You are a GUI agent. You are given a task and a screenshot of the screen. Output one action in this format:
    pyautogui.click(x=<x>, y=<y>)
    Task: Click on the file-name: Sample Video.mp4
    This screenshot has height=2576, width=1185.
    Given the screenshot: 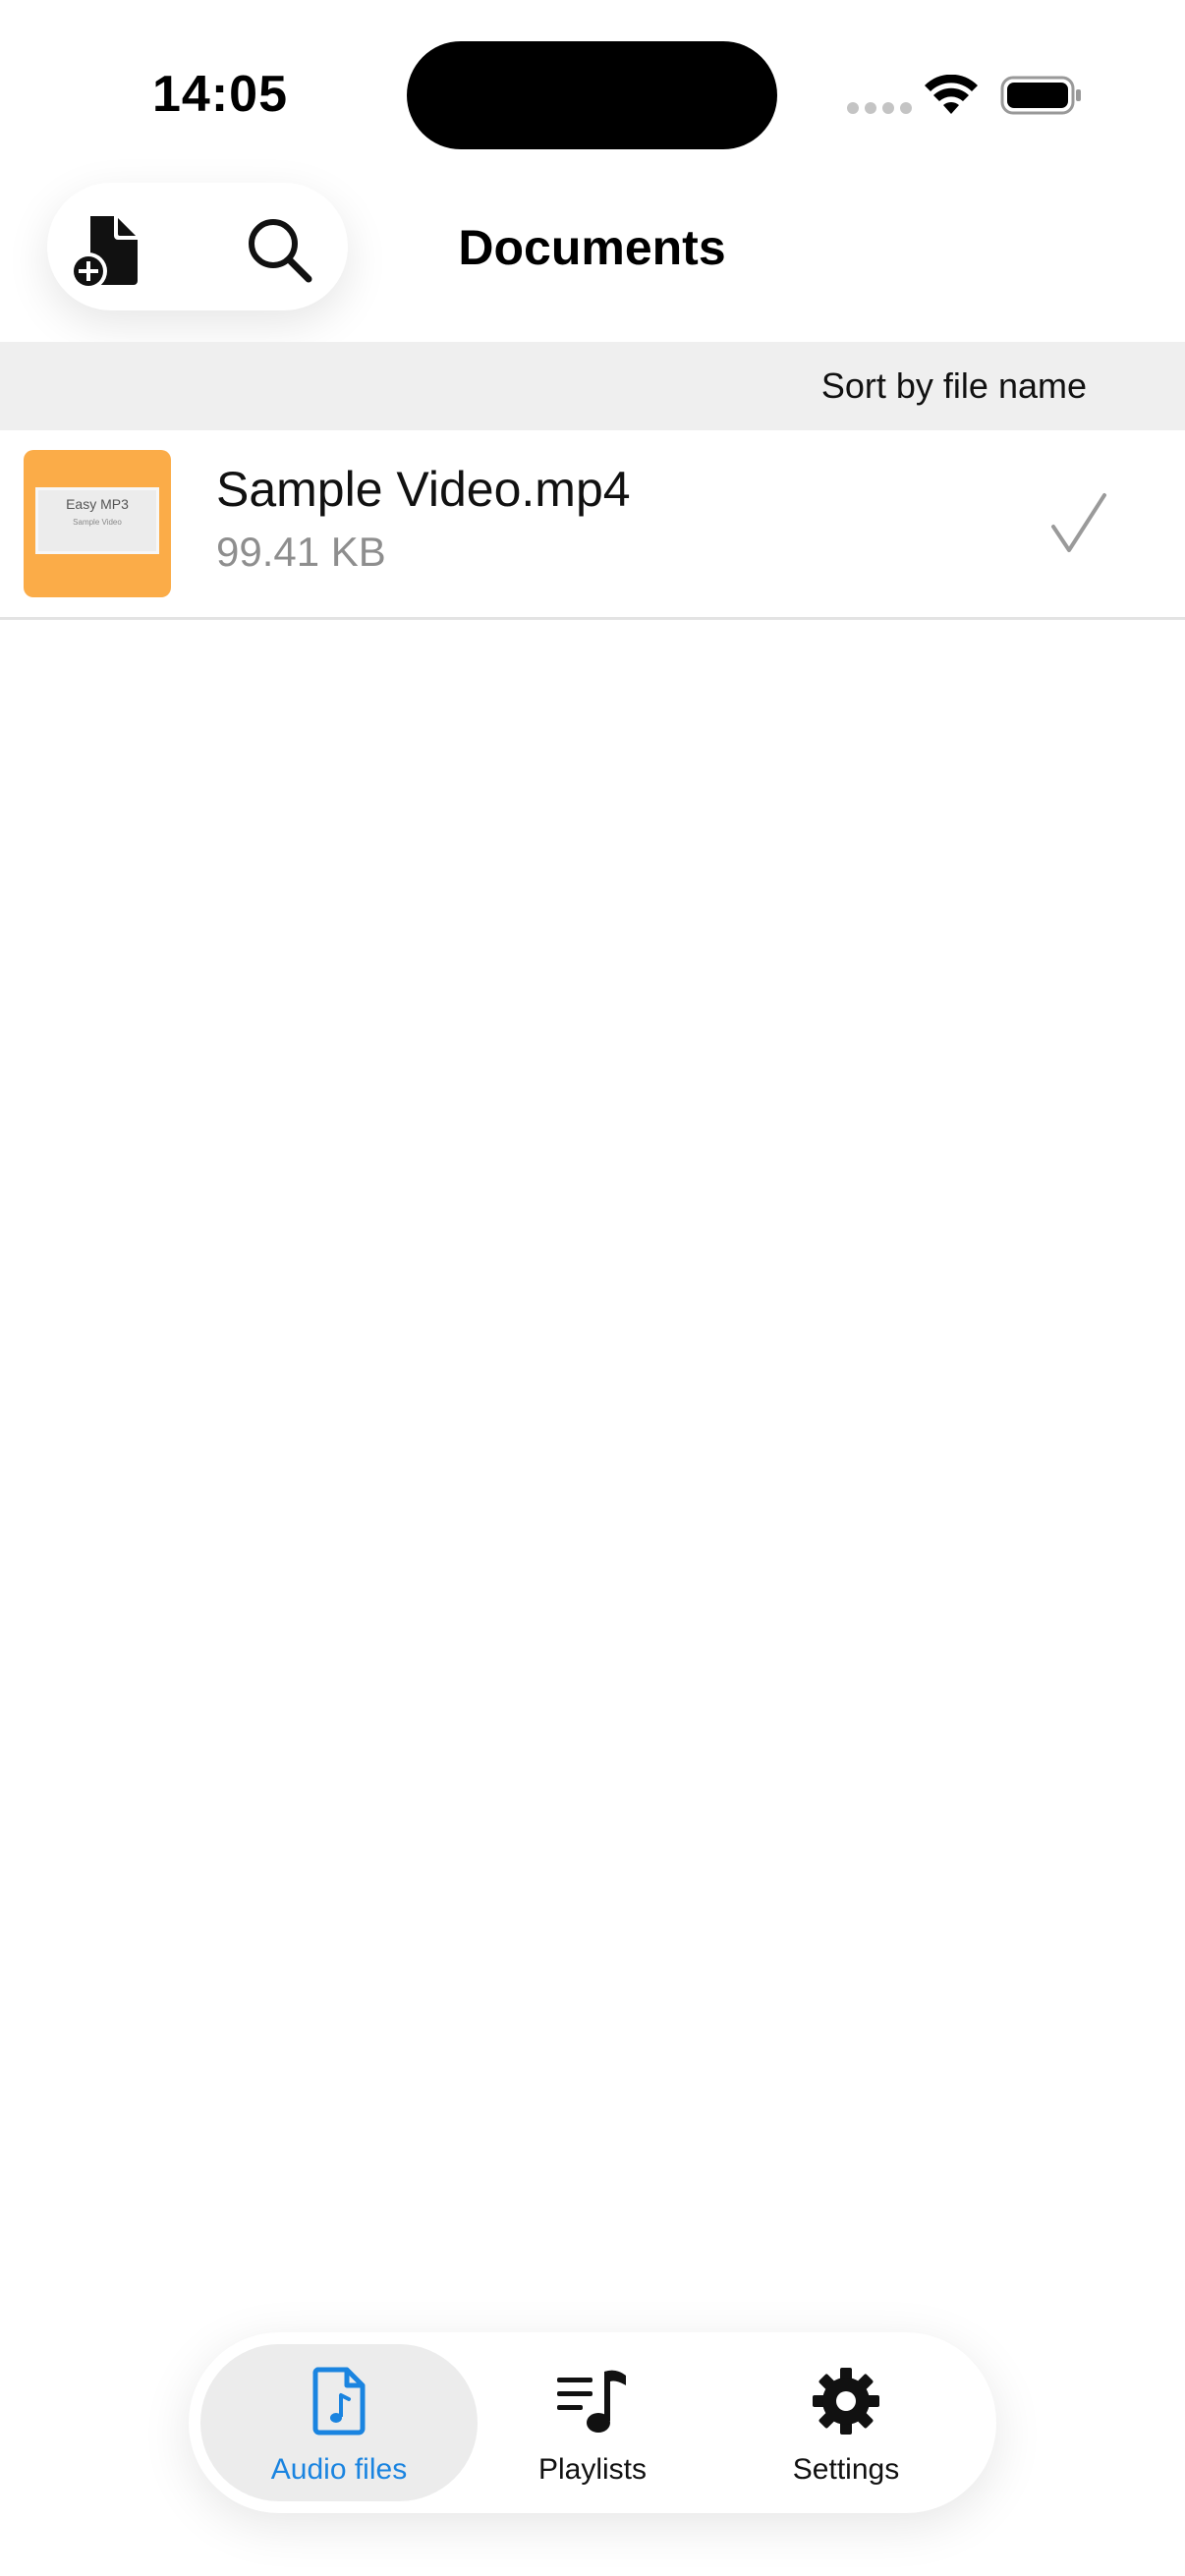 What is the action you would take?
    pyautogui.click(x=424, y=489)
    